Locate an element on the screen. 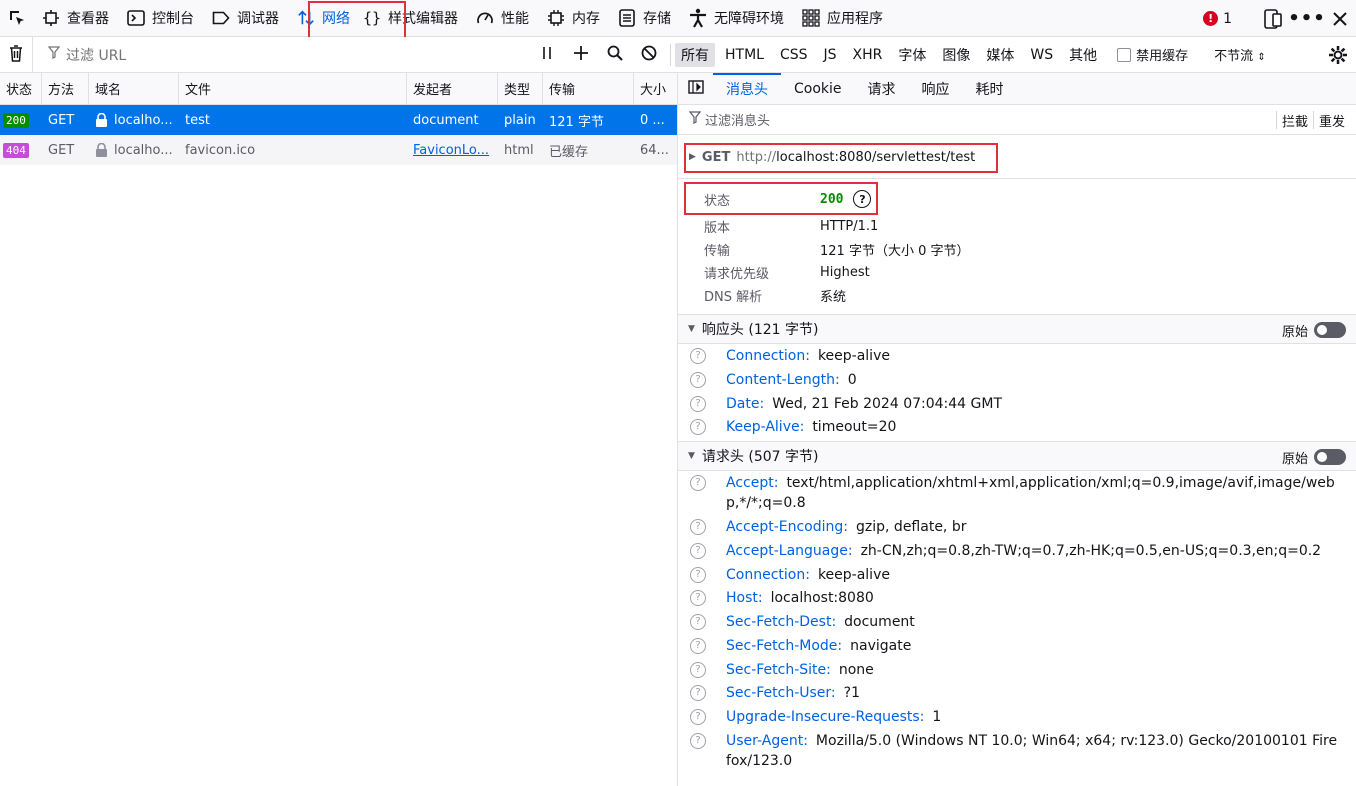  type-cell: html is located at coordinates (519, 150).